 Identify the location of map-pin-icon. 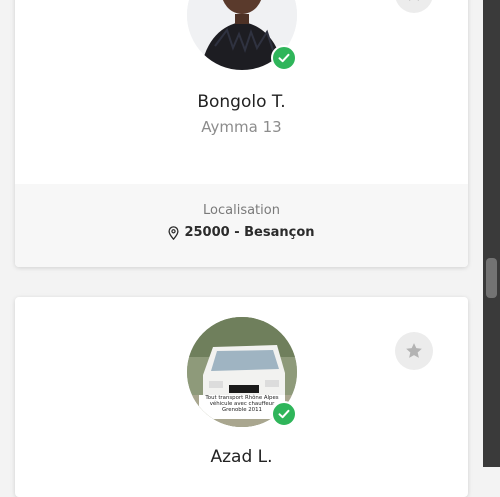
(174, 232).